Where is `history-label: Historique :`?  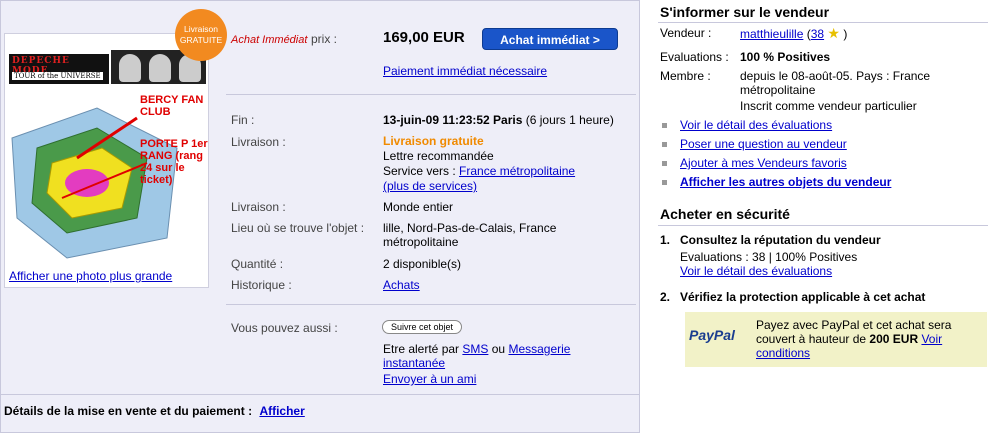
history-label: Historique : is located at coordinates (261, 285).